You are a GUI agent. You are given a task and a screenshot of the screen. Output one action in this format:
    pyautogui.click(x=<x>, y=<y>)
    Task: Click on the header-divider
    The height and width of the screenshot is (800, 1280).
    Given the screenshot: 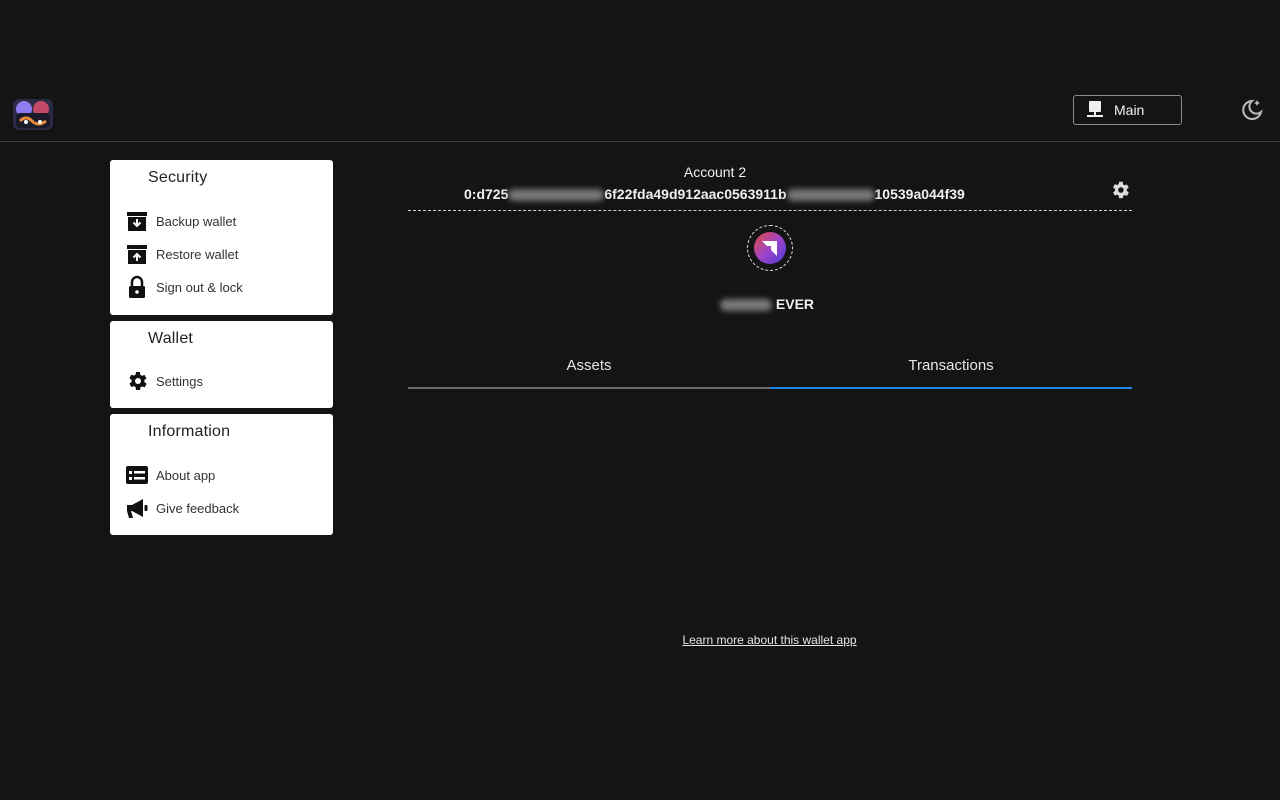 What is the action you would take?
    pyautogui.click(x=640, y=141)
    